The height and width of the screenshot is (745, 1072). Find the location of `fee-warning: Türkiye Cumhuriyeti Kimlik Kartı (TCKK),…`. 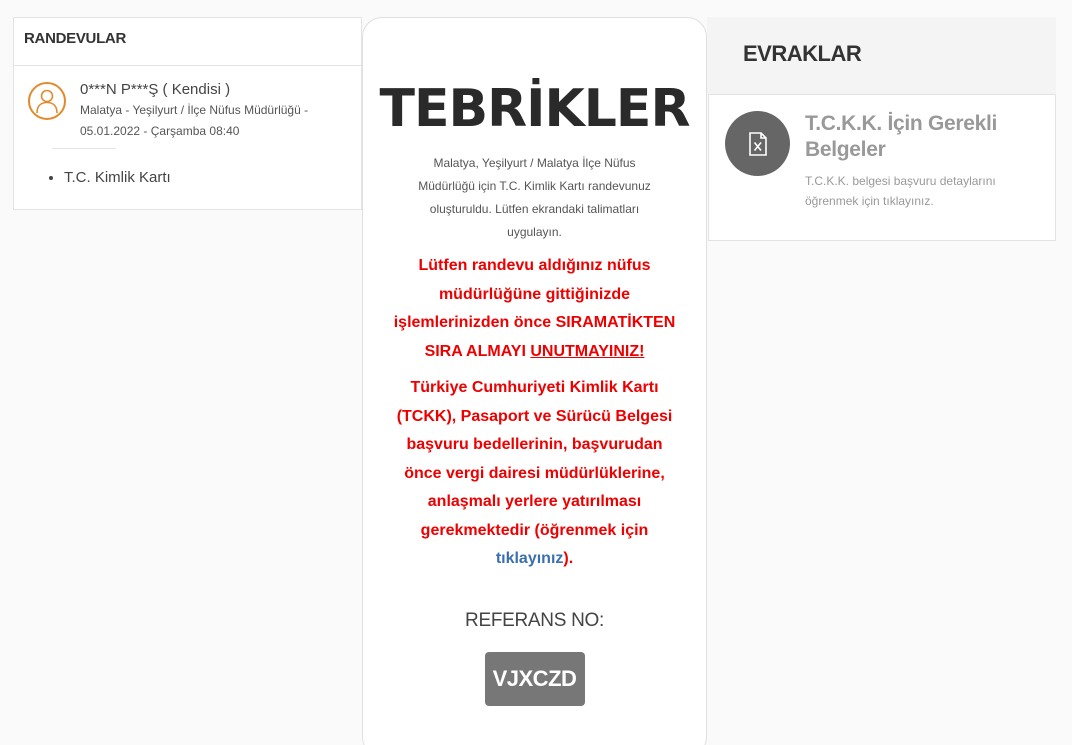

fee-warning: Türkiye Cumhuriyeti Kimlik Kartı (TCKK),… is located at coordinates (535, 474).